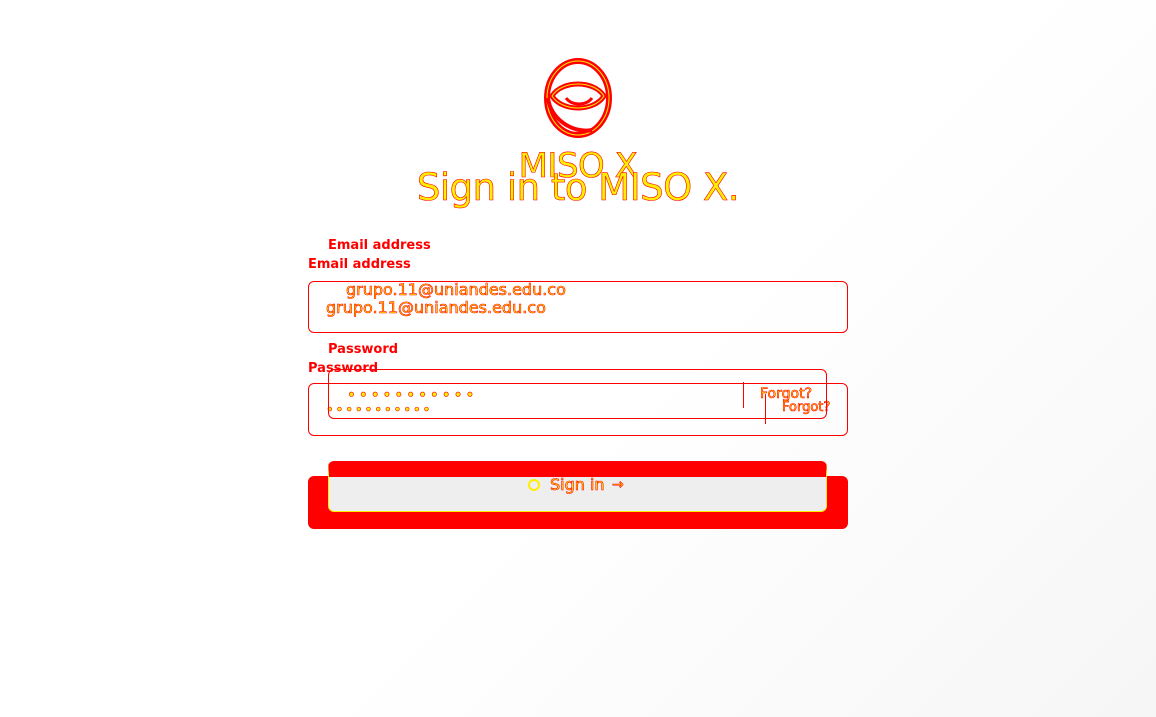  Describe the element at coordinates (359, 264) in the screenshot. I see `email-label: Email address` at that location.